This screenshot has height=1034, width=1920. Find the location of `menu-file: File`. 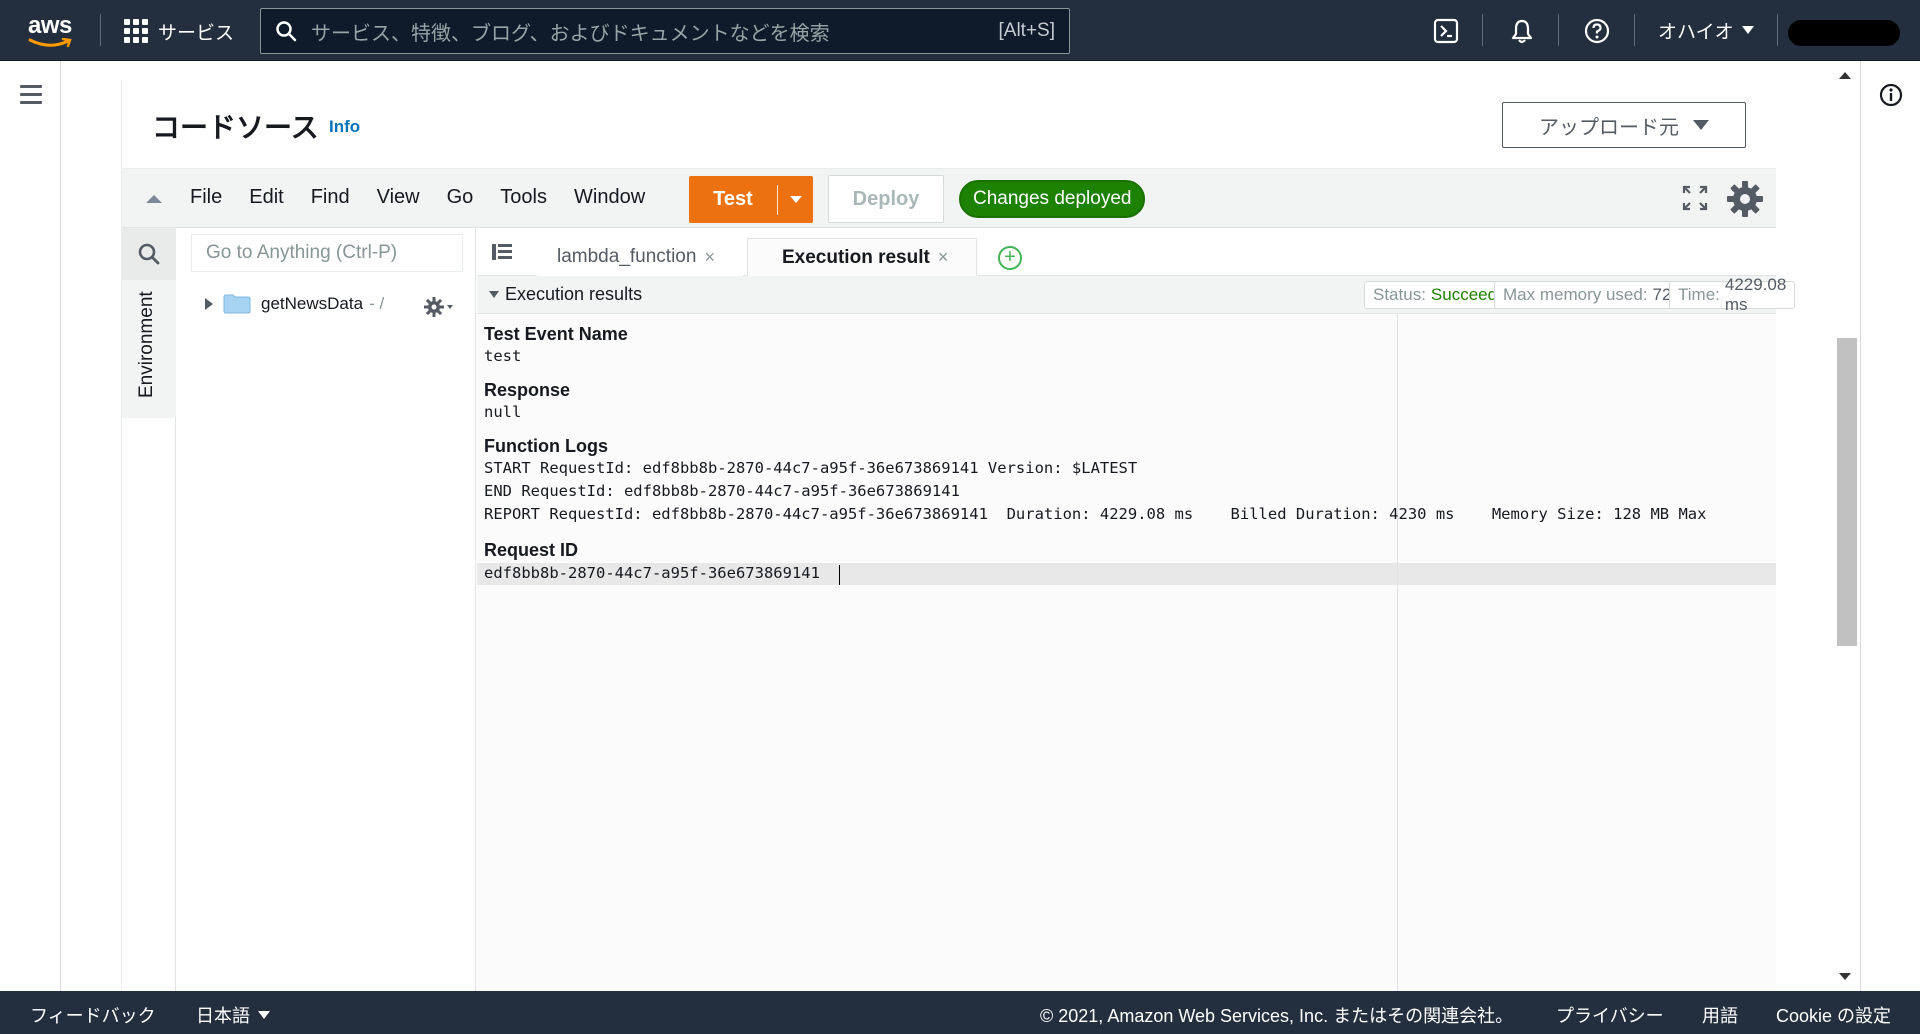

menu-file: File is located at coordinates (206, 197).